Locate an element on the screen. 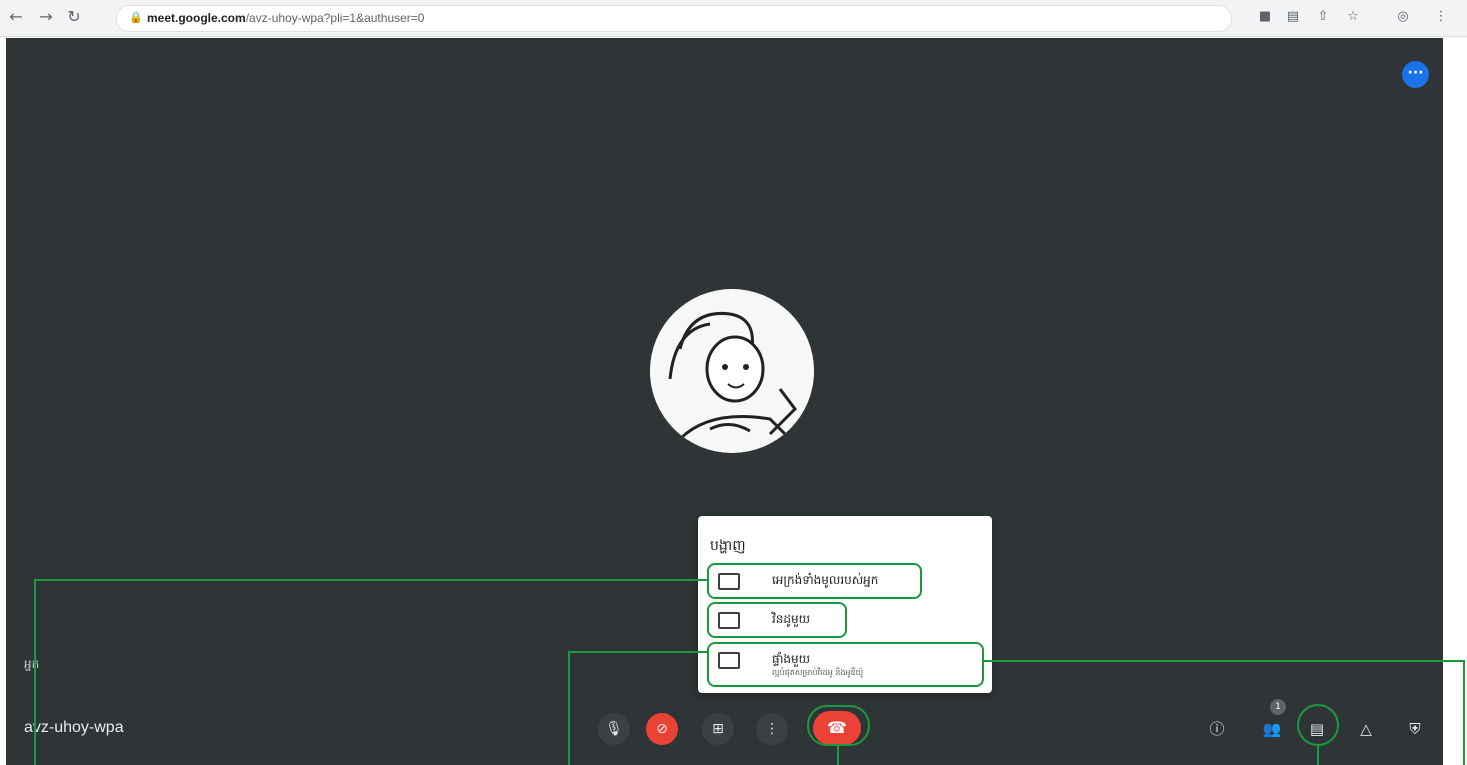 Image resolution: width=1467 pixels, height=765 pixels. host-controls-button: ⛨ is located at coordinates (1415, 729).